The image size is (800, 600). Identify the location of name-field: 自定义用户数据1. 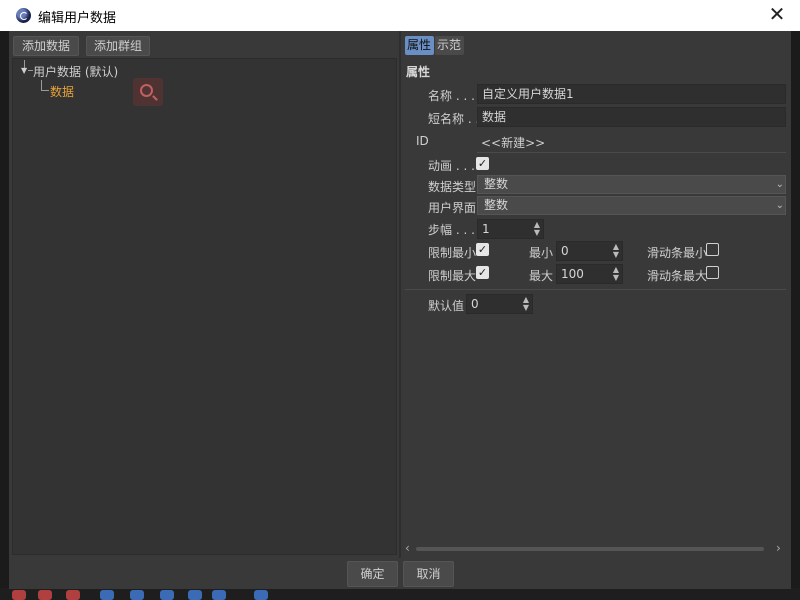
(631, 94).